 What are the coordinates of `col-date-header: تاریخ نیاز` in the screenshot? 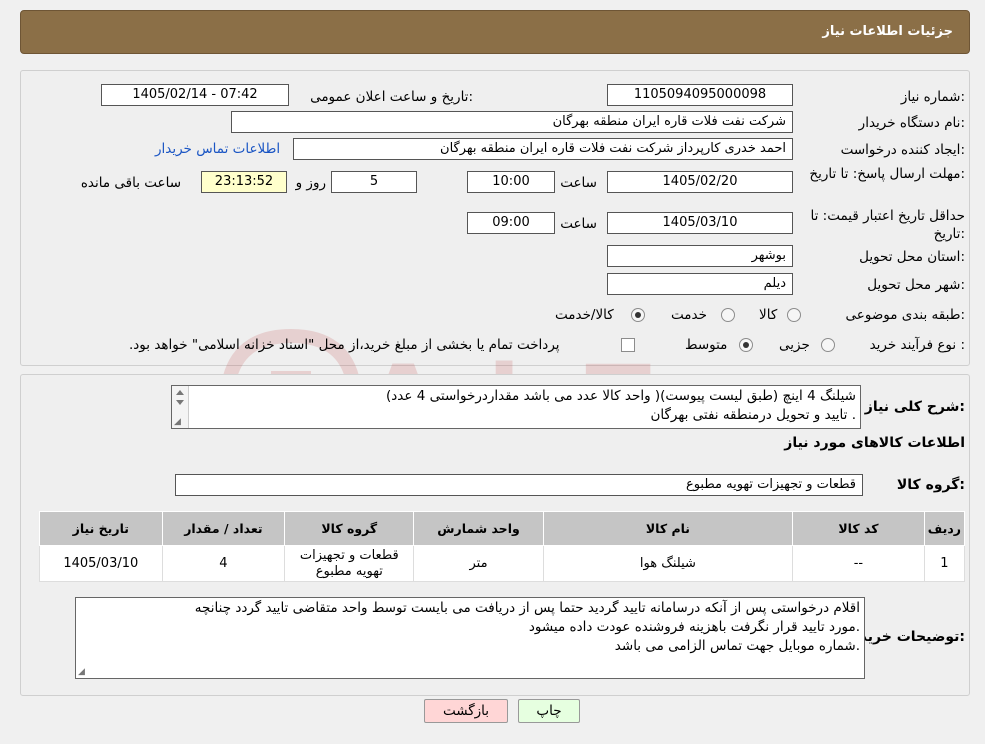 It's located at (101, 528).